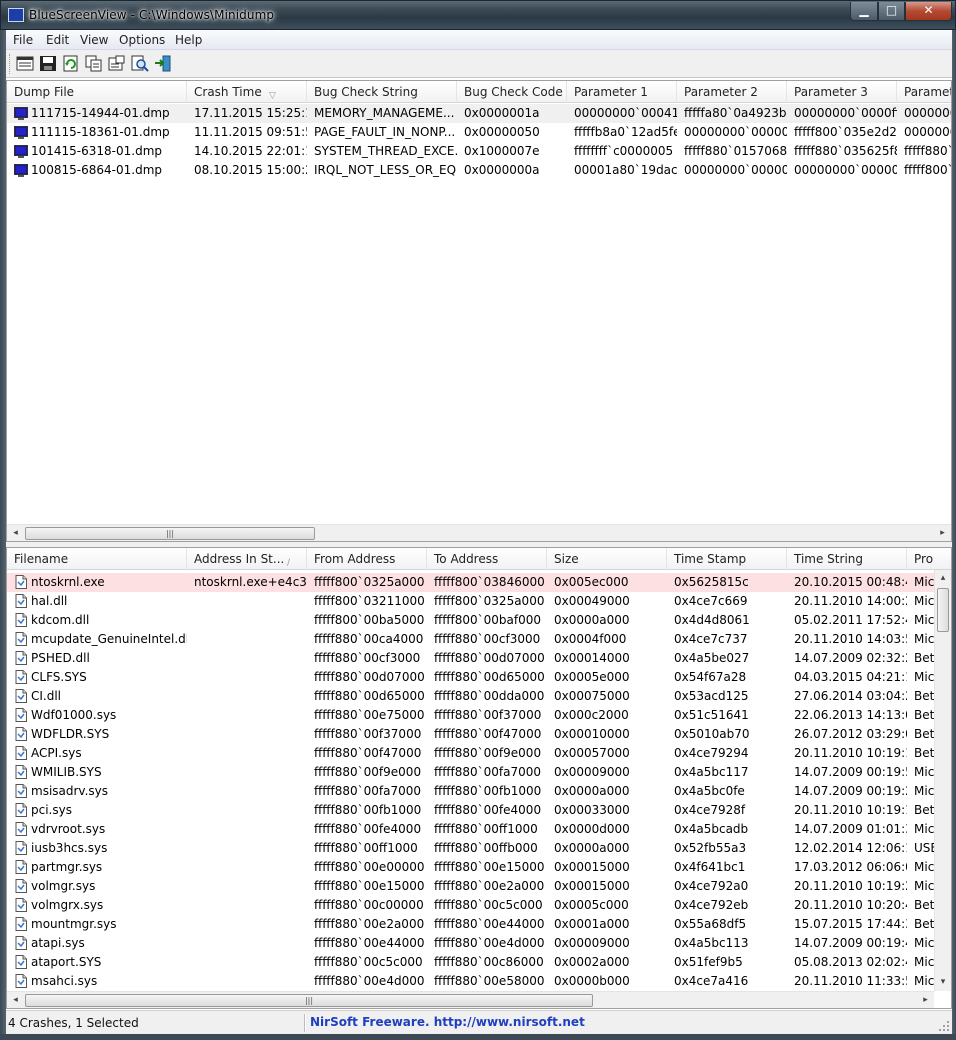 The height and width of the screenshot is (1040, 956). What do you see at coordinates (97, 92) in the screenshot?
I see `column-dump-file: Dump File` at bounding box center [97, 92].